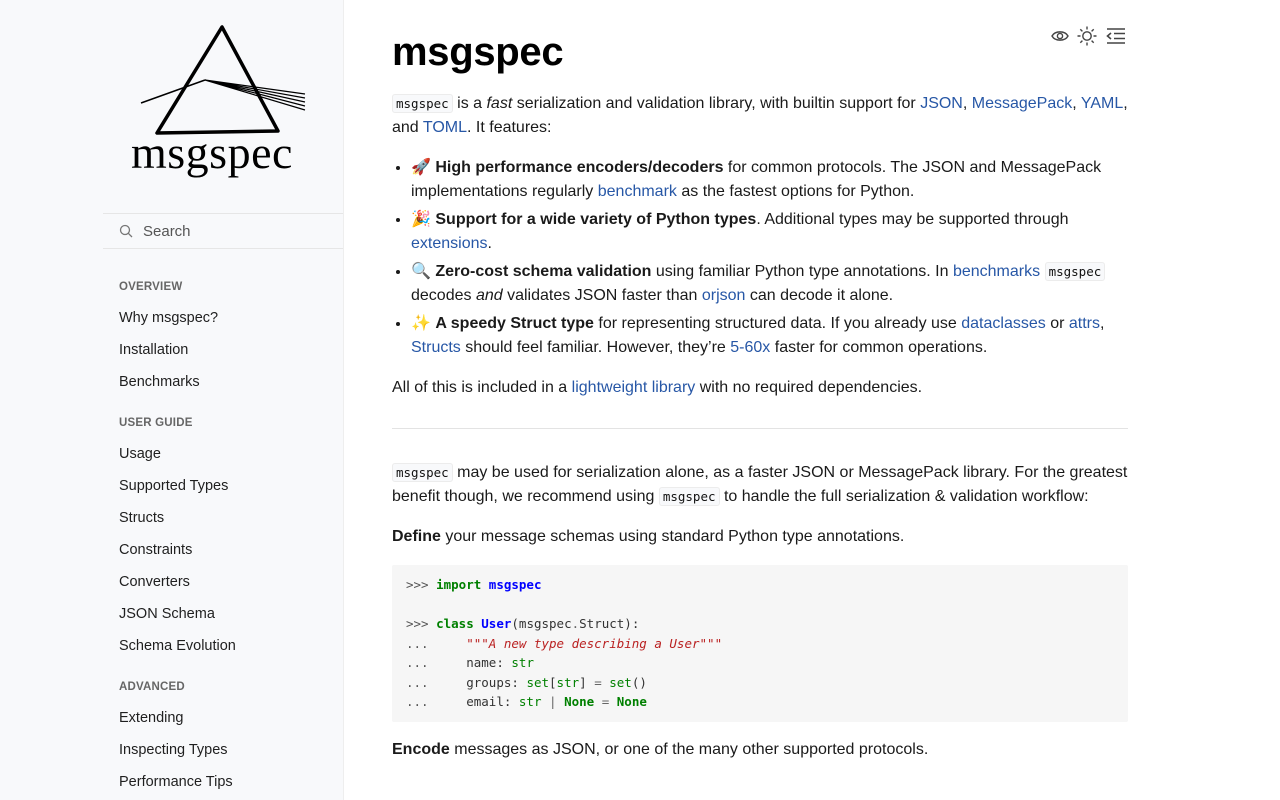  What do you see at coordinates (229, 318) in the screenshot?
I see `sidebar-item-why-msgspec: Why msgspec?` at bounding box center [229, 318].